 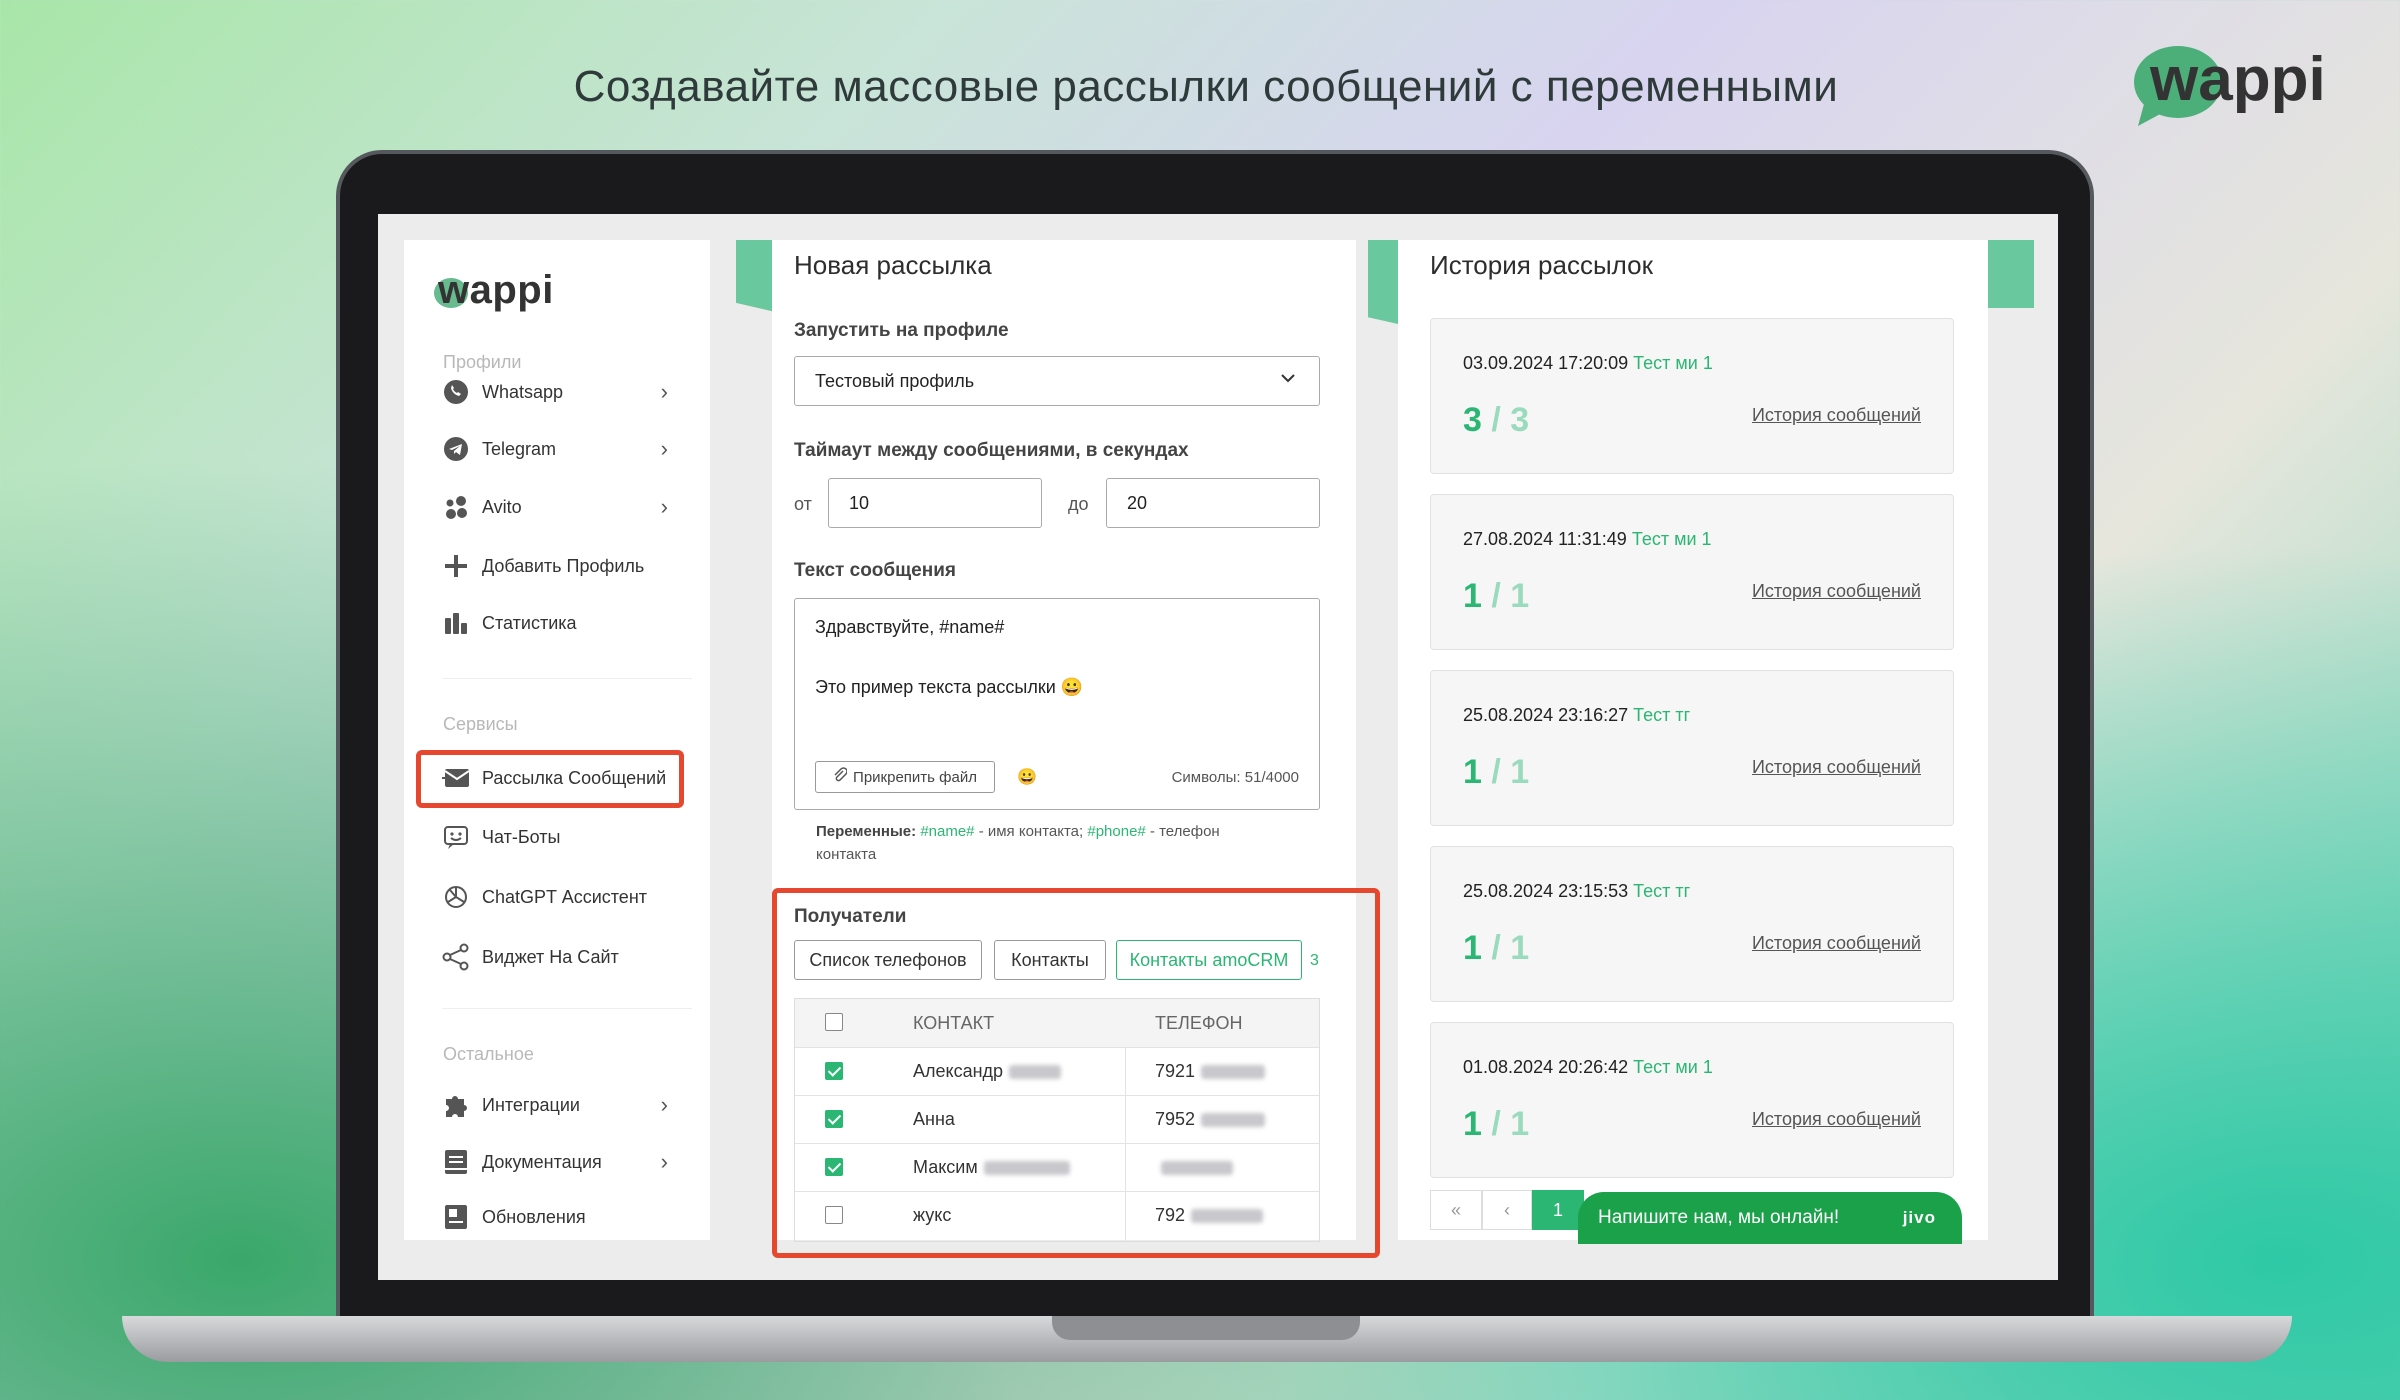 I want to click on sidebar-item-docs: Документация ›, so click(x=567, y=1162).